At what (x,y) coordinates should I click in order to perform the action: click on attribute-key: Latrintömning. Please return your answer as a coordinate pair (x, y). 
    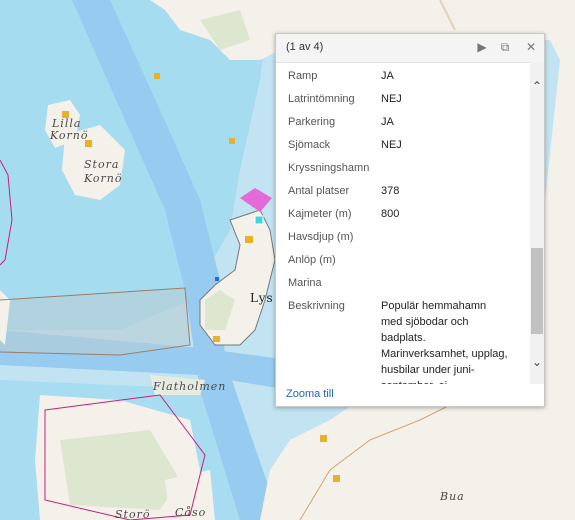
    Looking at the image, I should click on (321, 99).